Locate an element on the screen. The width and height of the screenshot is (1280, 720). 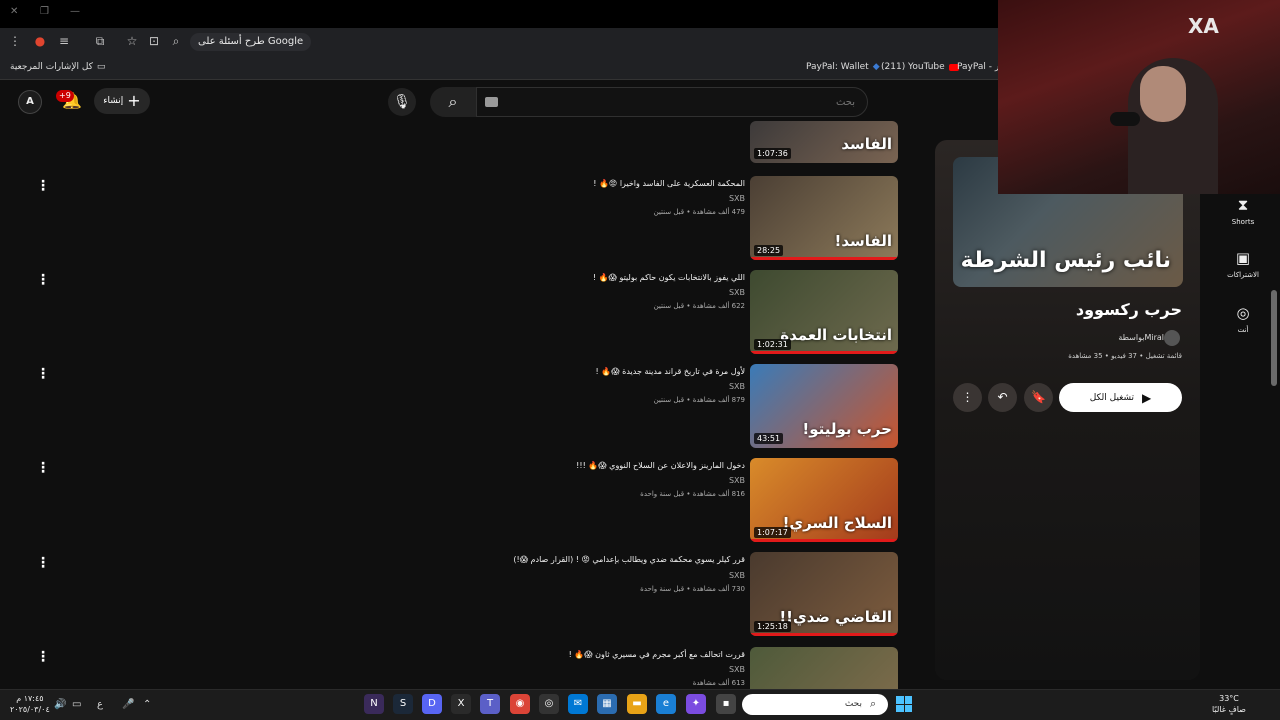
bookmark-youtube: (211) YouTube is located at coordinates (920, 67).